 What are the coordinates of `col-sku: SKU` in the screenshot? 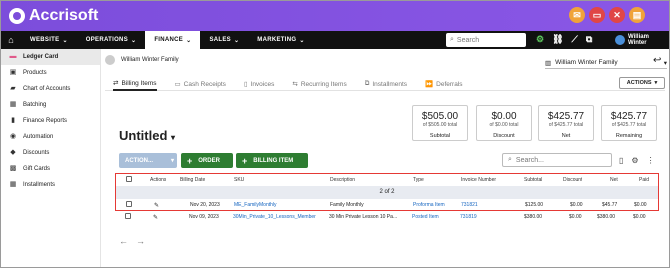 It's located at (239, 180).